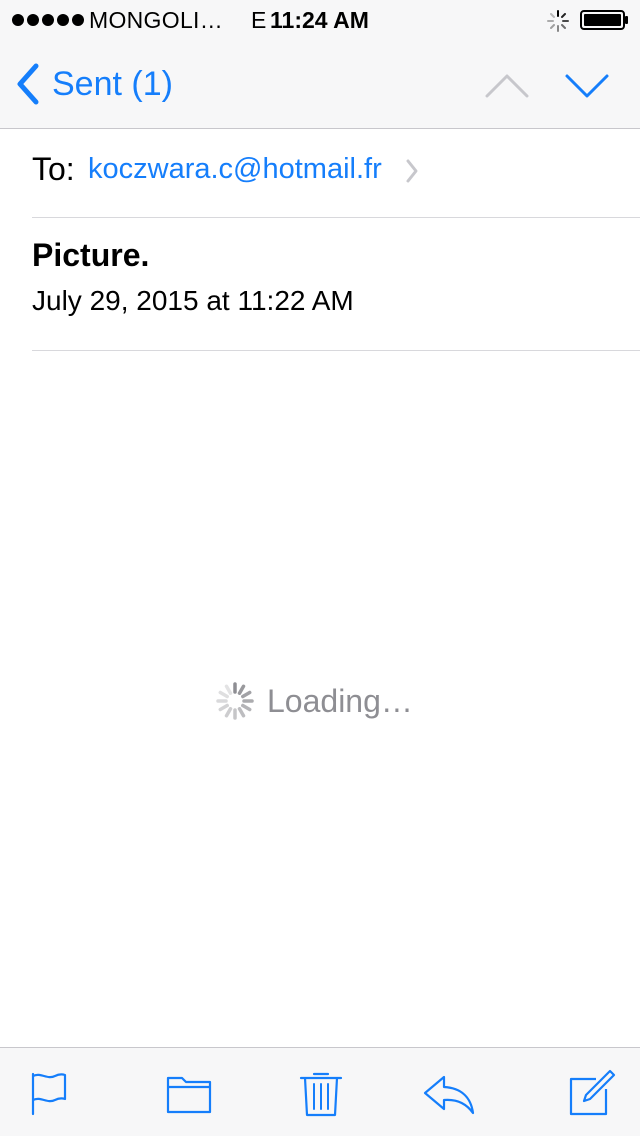 The width and height of the screenshot is (640, 1136). Describe the element at coordinates (193, 300) in the screenshot. I see `message-date: July 29, 2015 at 11:22 AM` at that location.